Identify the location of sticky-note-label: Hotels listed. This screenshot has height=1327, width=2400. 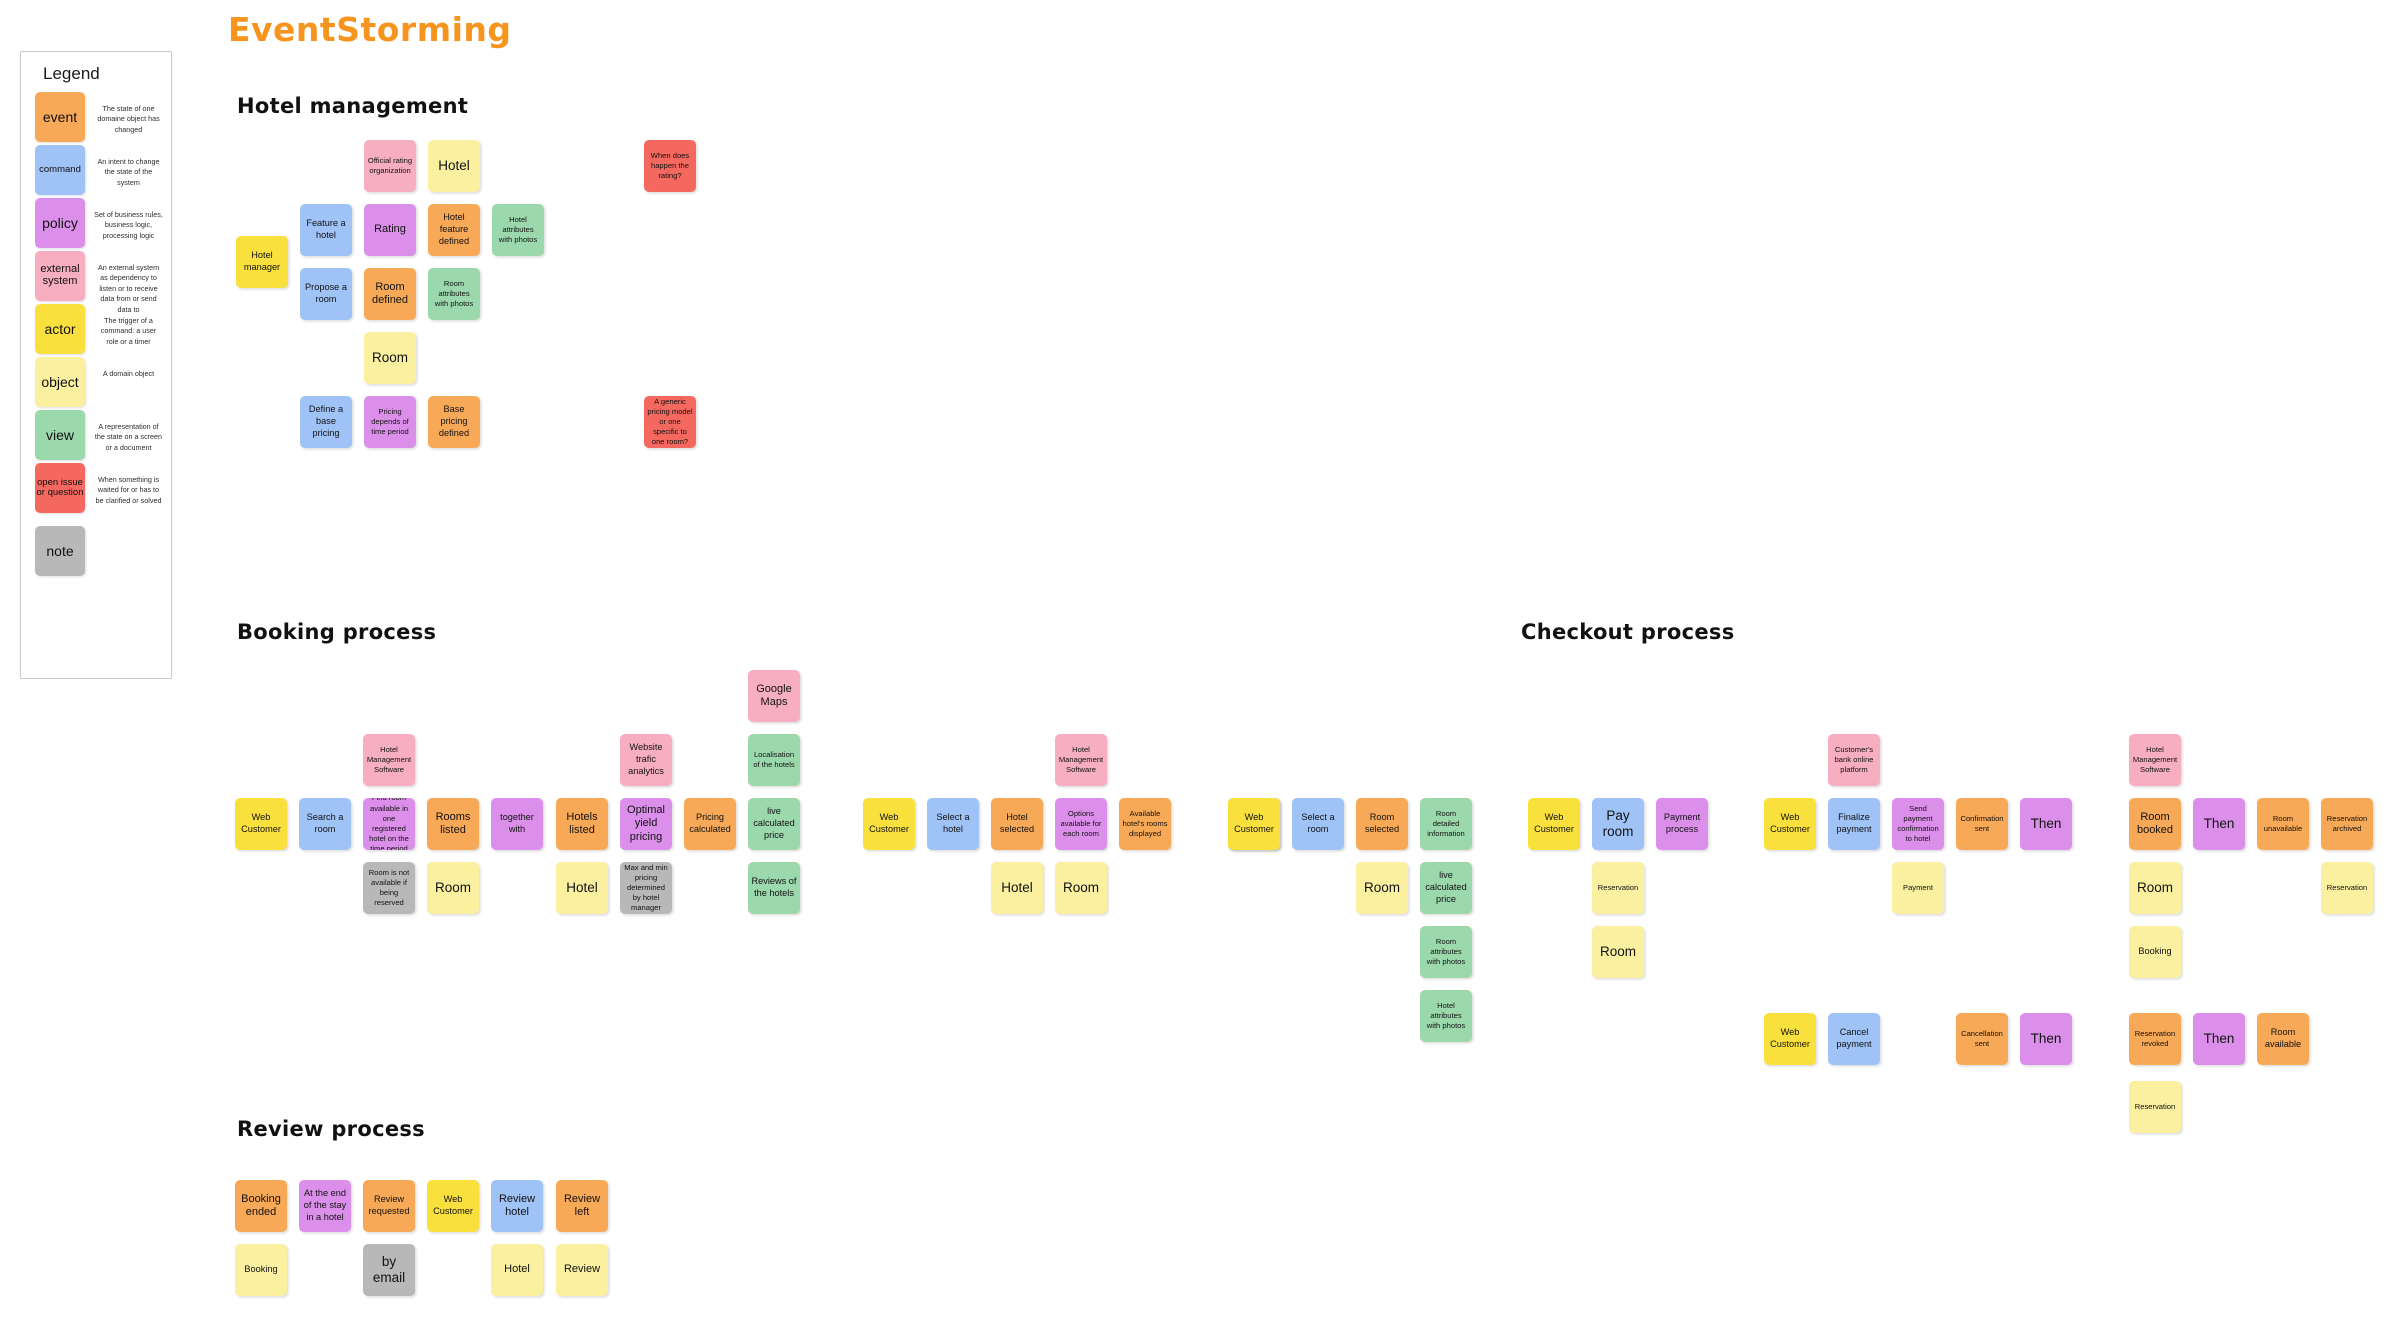
(582, 823).